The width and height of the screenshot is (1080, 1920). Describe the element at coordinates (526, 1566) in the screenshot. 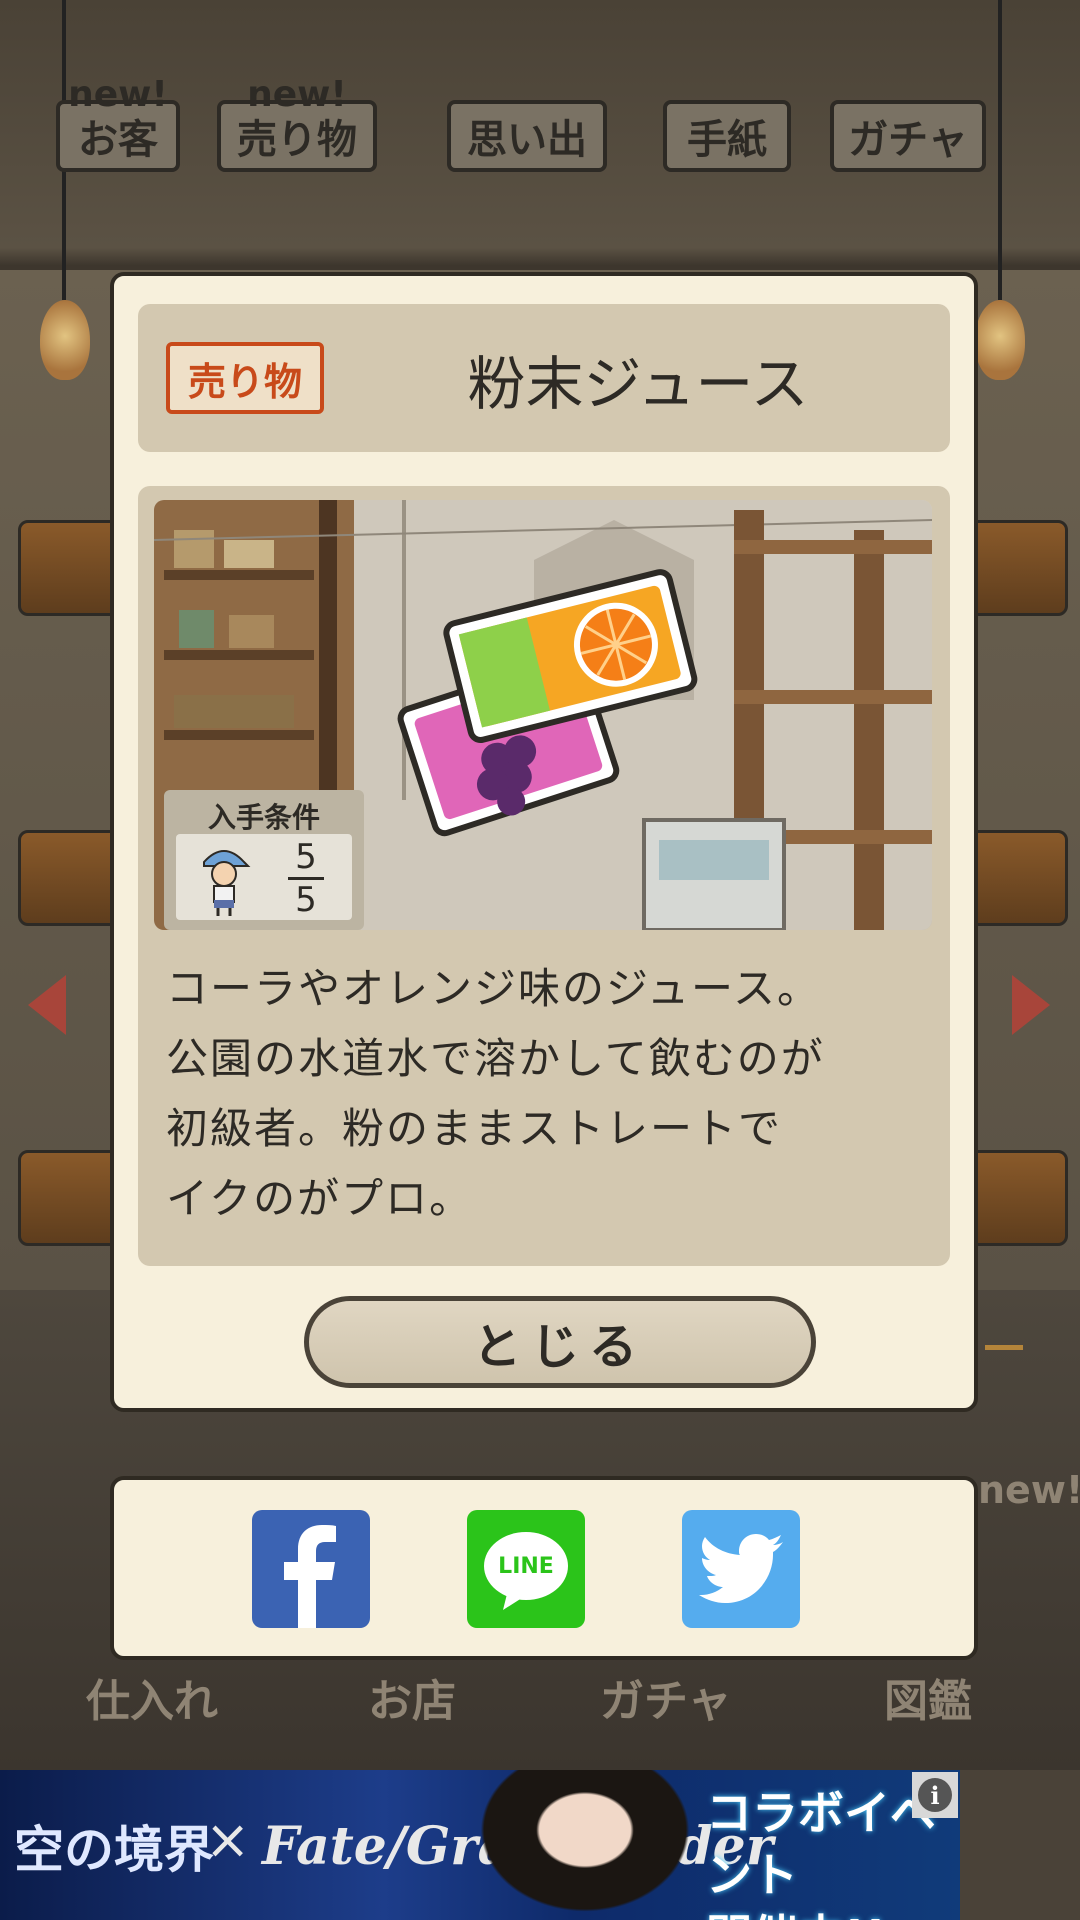

I see `line-label: LINE` at that location.